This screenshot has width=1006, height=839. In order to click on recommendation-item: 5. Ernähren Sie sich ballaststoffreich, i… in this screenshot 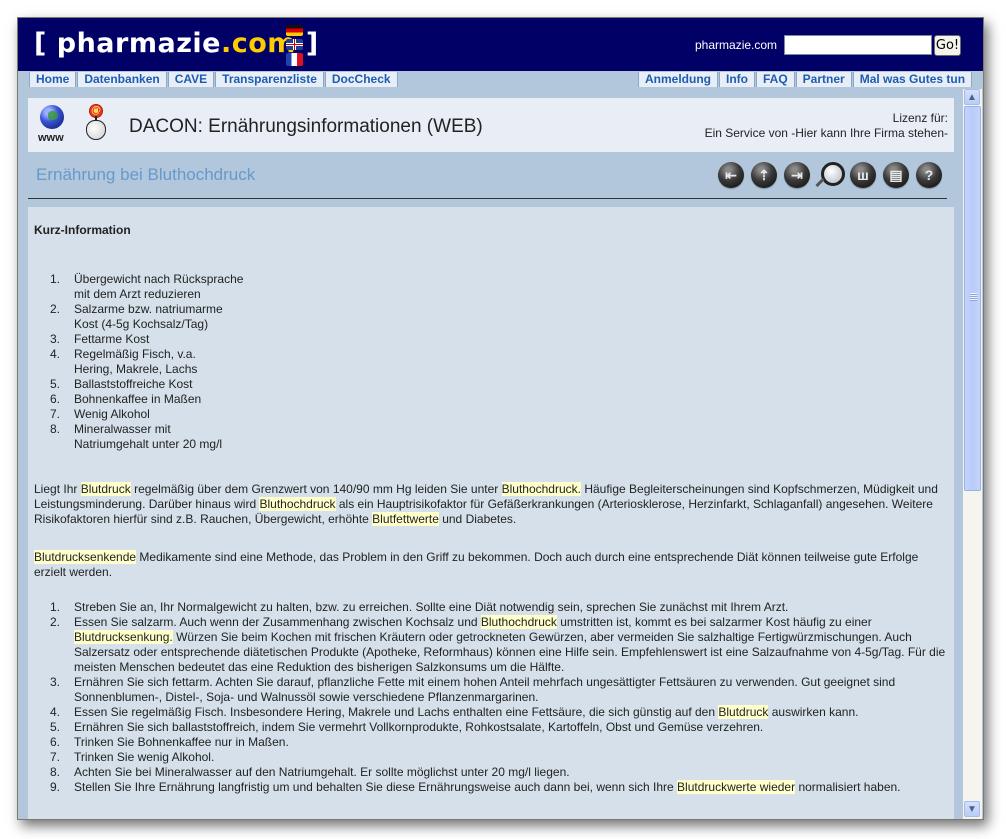, I will do `click(498, 727)`.